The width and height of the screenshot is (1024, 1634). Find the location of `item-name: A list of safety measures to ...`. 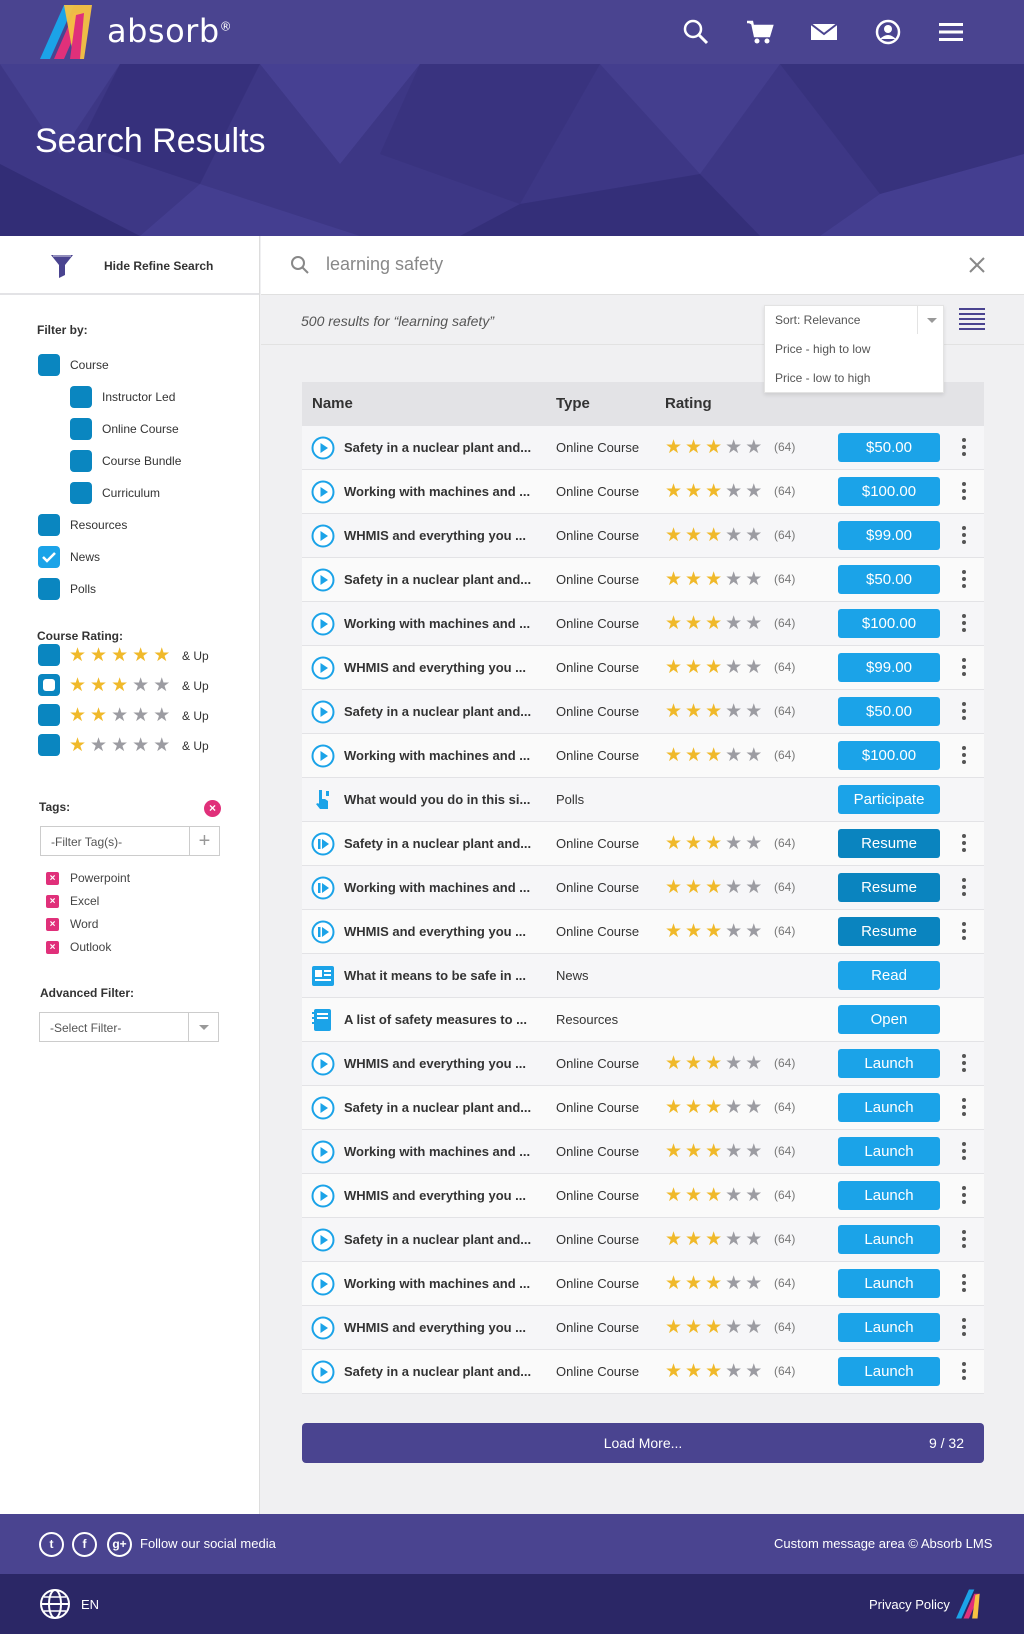

item-name: A list of safety measures to ... is located at coordinates (435, 1019).